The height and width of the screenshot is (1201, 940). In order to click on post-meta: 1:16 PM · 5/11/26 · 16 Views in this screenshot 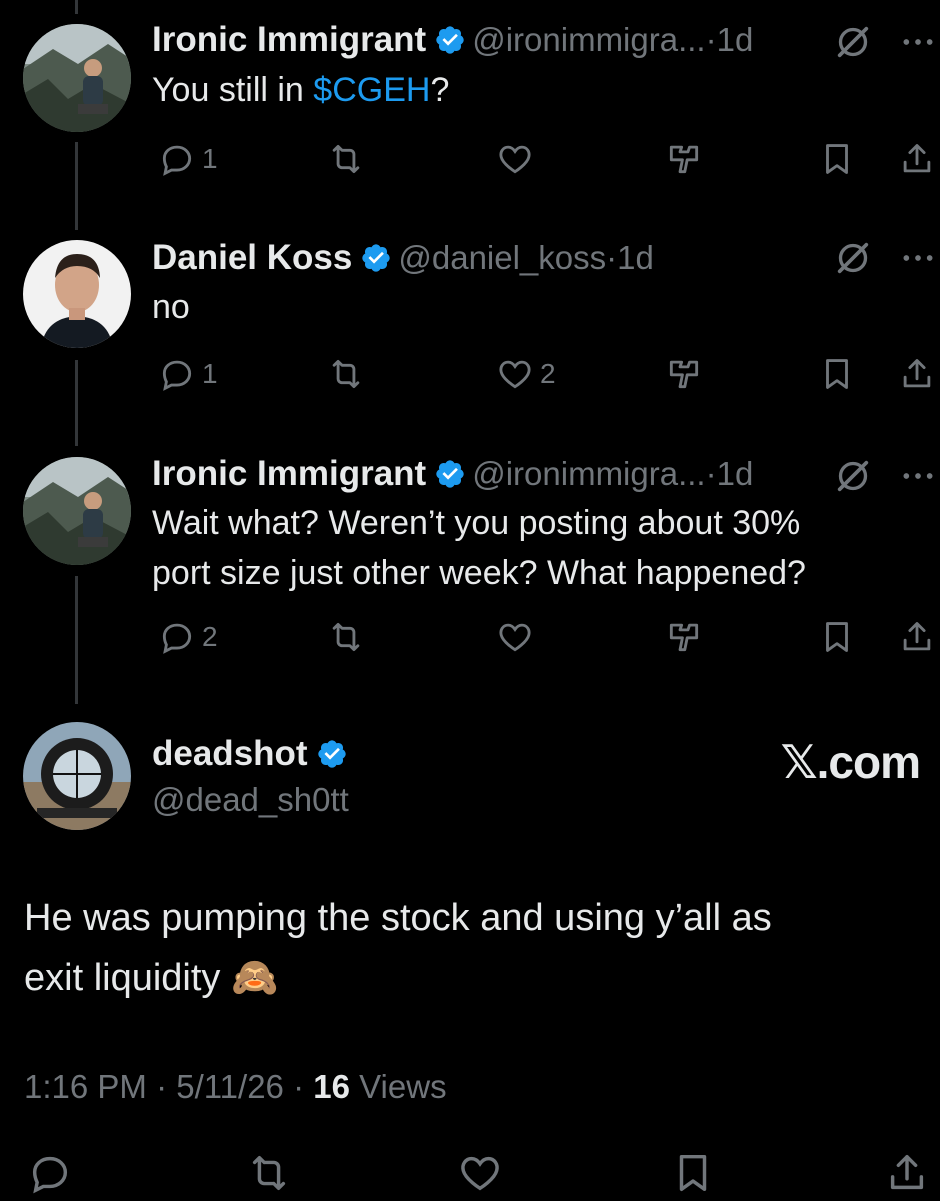, I will do `click(235, 1087)`.